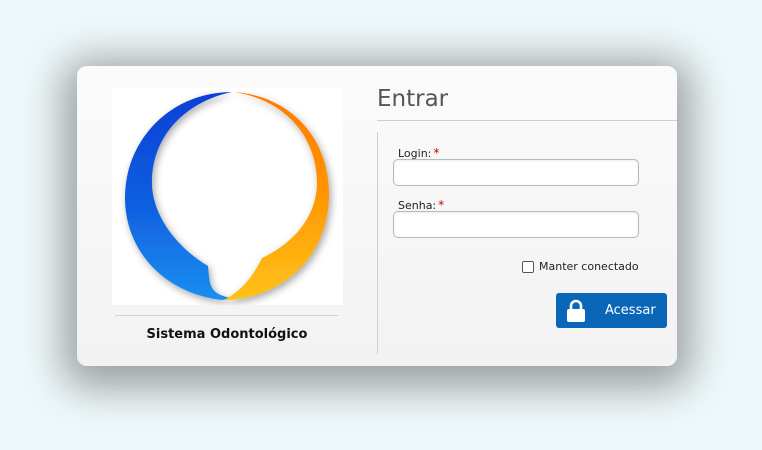 The width and height of the screenshot is (762, 450). I want to click on title-divider, so click(527, 120).